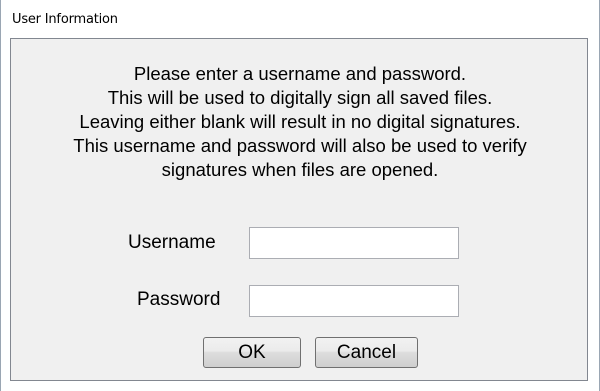 Image resolution: width=600 pixels, height=391 pixels. Describe the element at coordinates (65, 19) in the screenshot. I see `window-title: User Information` at that location.